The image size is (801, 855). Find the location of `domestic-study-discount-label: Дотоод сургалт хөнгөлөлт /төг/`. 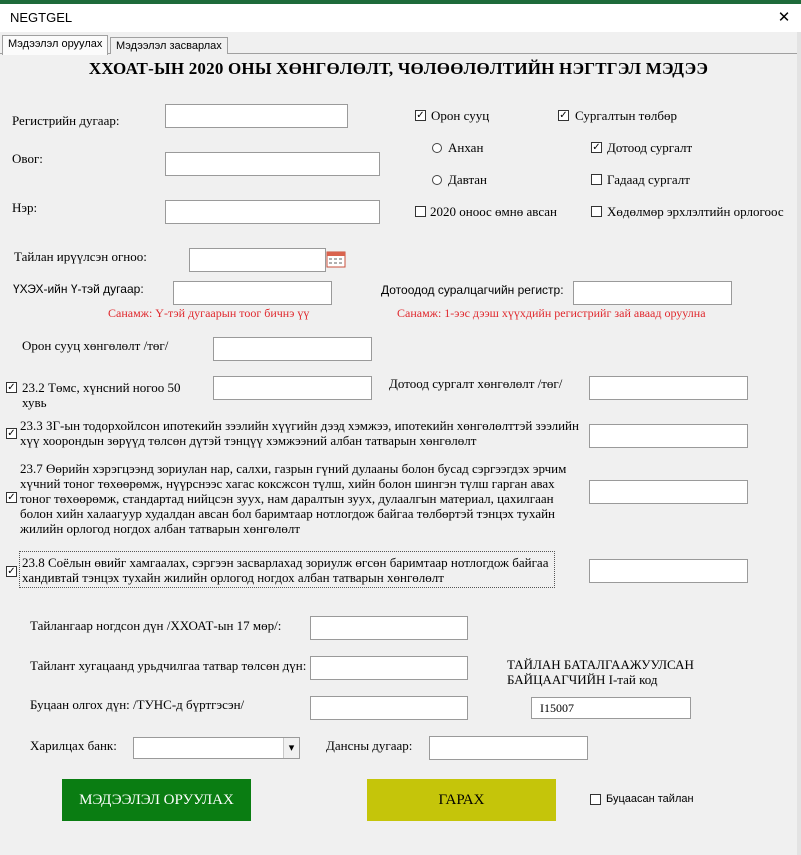

domestic-study-discount-label: Дотоод сургалт хөнгөлөлт /төг/ is located at coordinates (476, 383).